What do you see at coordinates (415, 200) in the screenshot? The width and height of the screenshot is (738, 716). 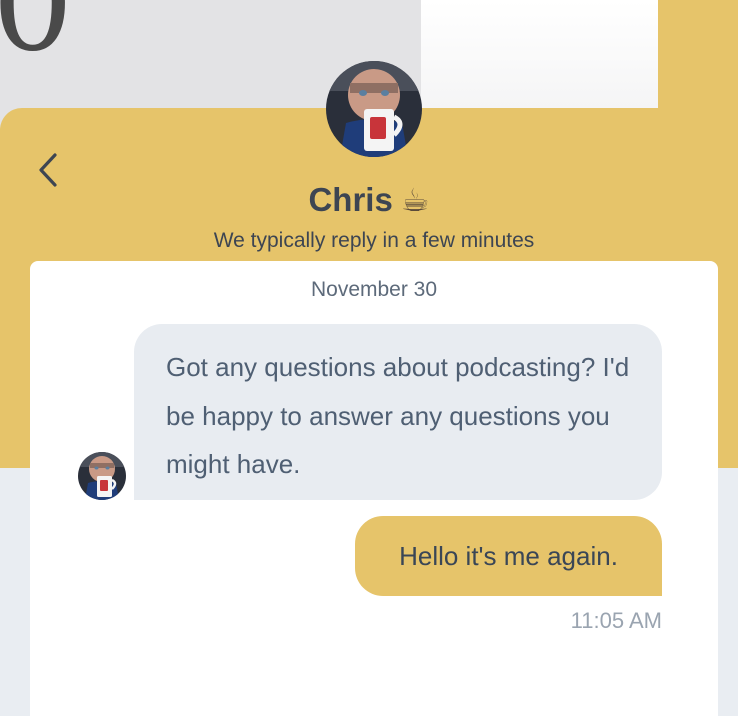 I see `coffee-icon: ☕` at bounding box center [415, 200].